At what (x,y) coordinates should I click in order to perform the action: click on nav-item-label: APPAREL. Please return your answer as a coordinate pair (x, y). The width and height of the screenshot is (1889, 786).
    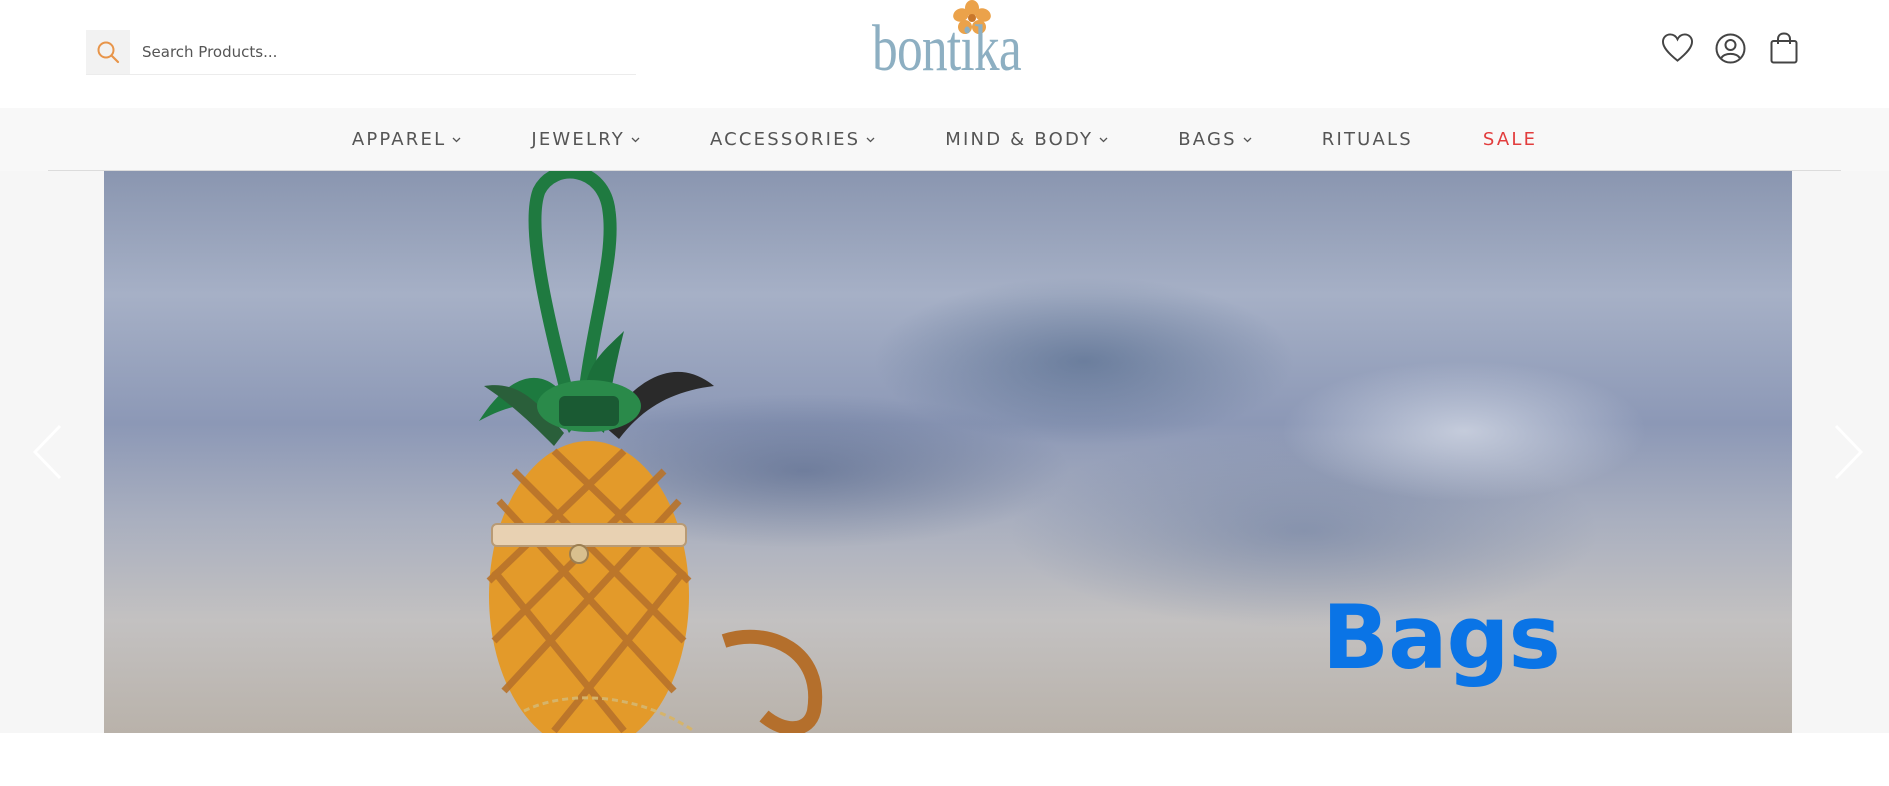
    Looking at the image, I should click on (399, 139).